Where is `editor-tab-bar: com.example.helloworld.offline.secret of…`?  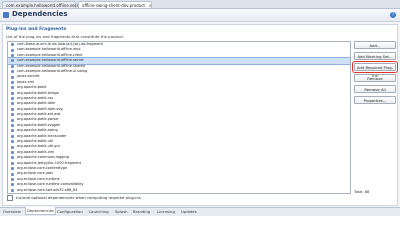 editor-tab-bar: com.example.helloworld.offline.secret of… is located at coordinates (200, 4).